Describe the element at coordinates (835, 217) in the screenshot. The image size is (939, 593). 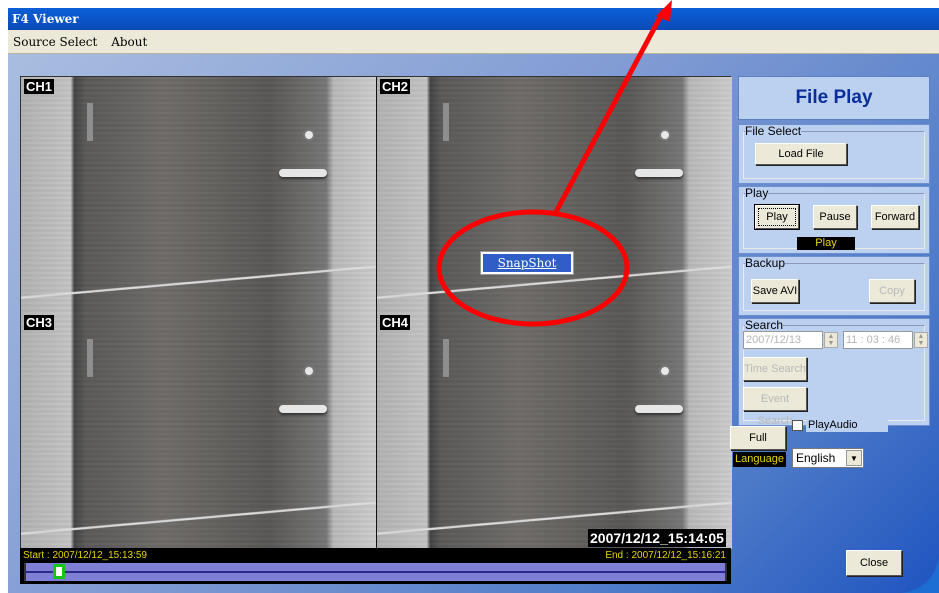
I see `pause-button: Pause` at that location.